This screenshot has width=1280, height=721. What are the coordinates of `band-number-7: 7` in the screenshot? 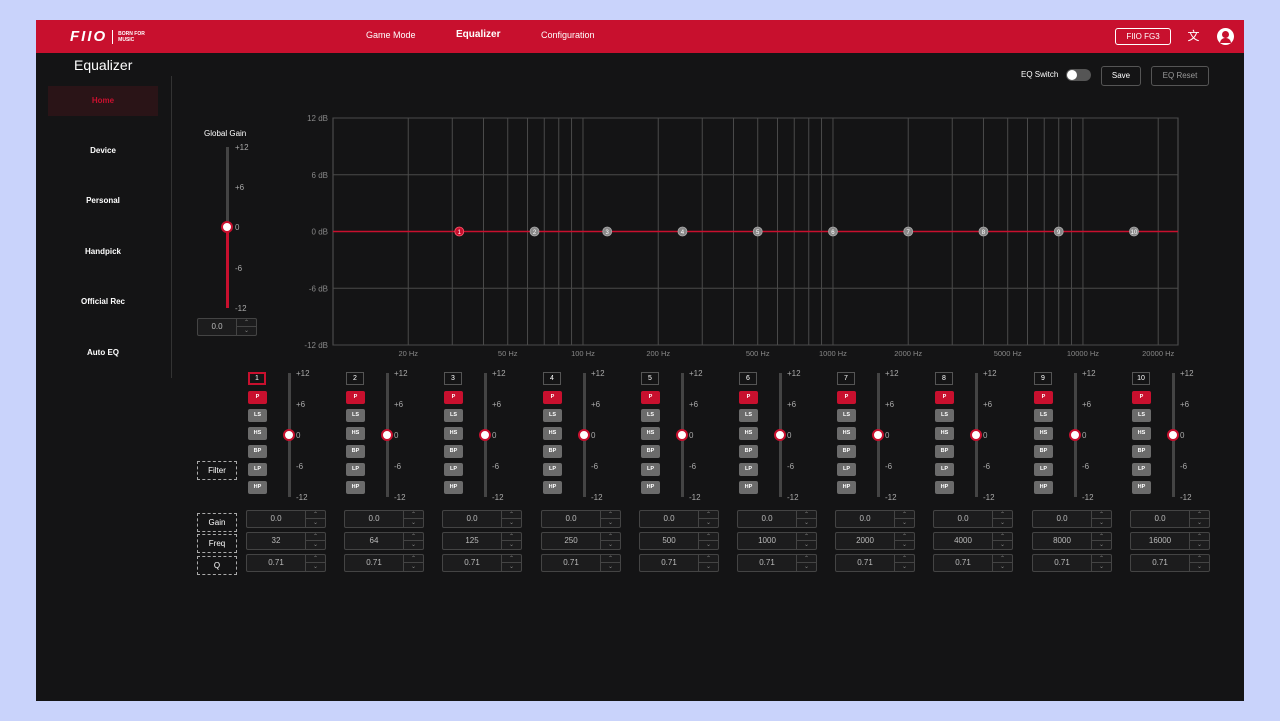 It's located at (846, 378).